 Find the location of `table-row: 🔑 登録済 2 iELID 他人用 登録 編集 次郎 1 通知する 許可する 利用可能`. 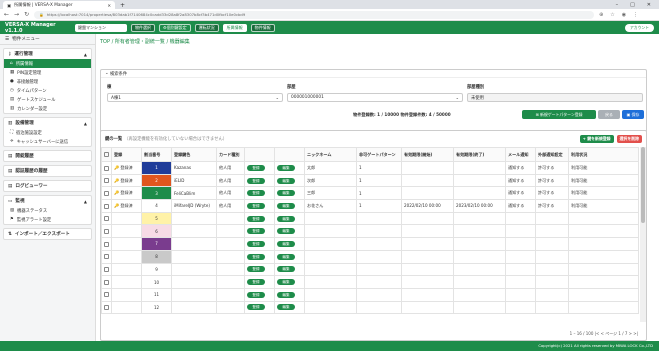

table-row: 🔑 登録済 2 iELID 他人用 登録 編集 次郎 1 通知する 許可する 利用可能 is located at coordinates (370, 180).